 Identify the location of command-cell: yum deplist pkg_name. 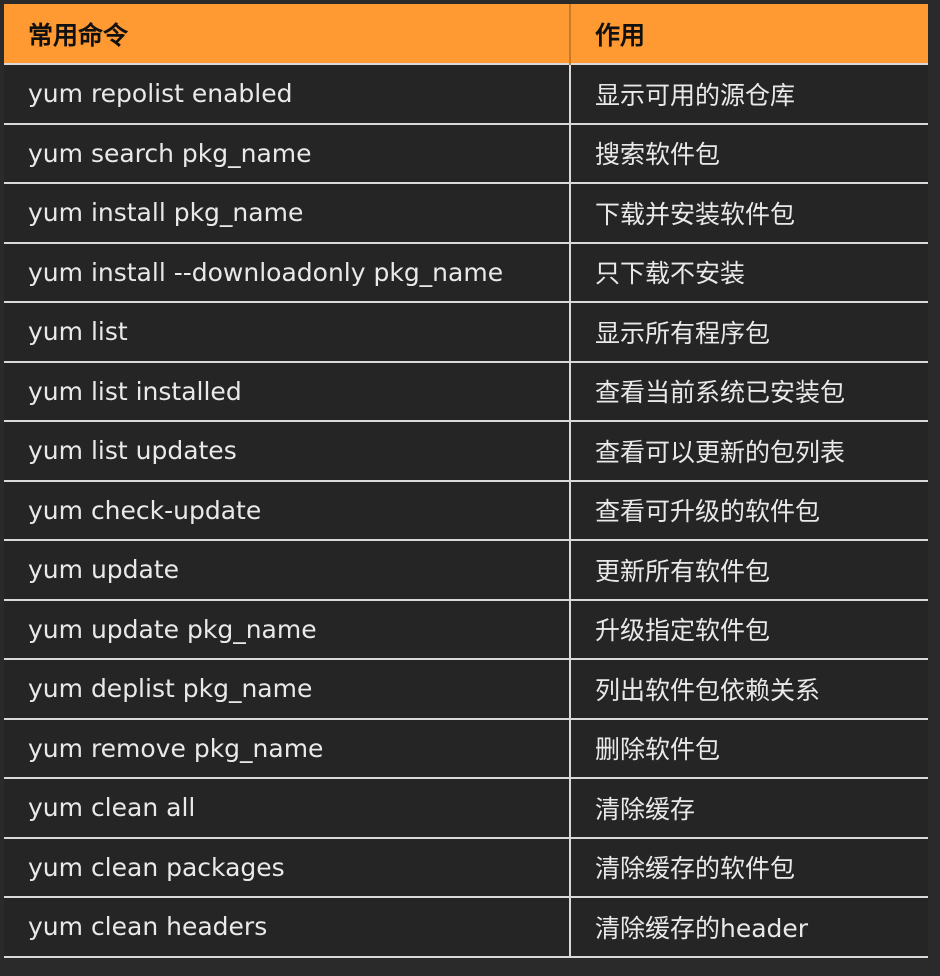
(287, 688).